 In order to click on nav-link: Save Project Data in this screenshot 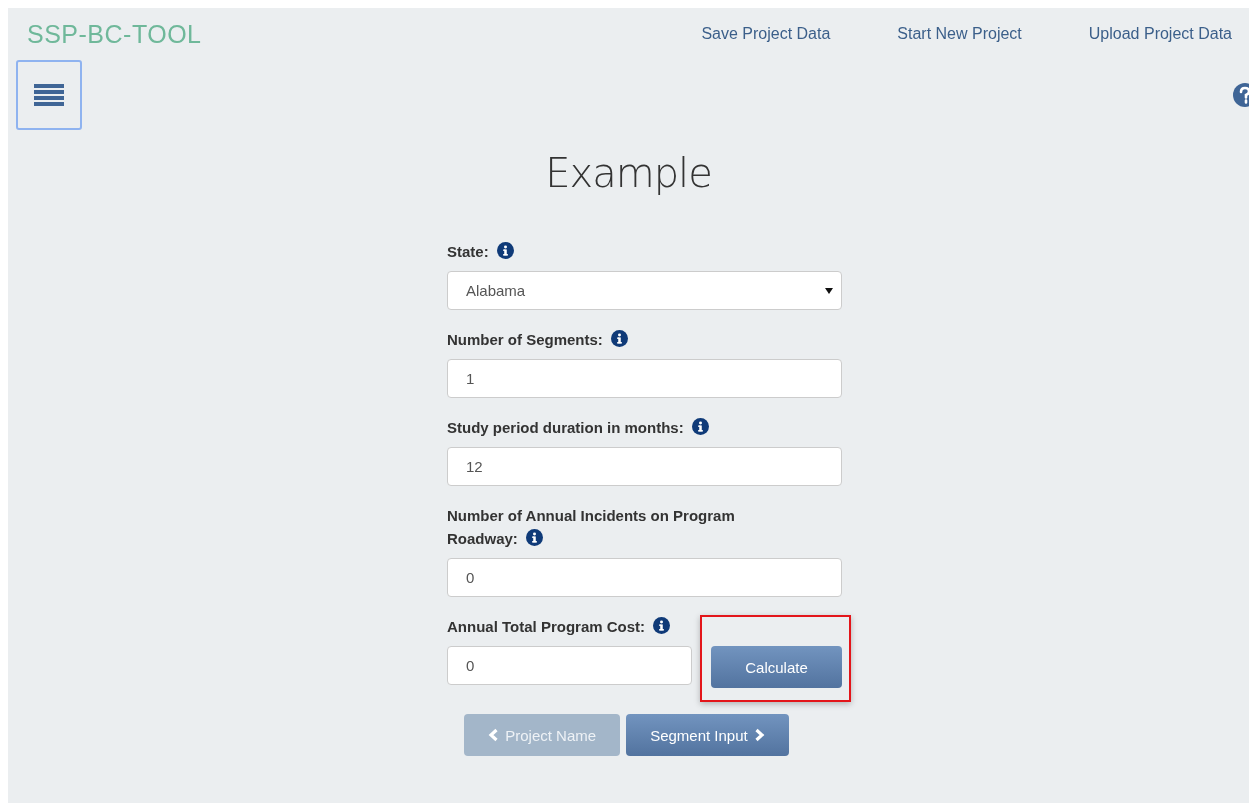, I will do `click(766, 34)`.